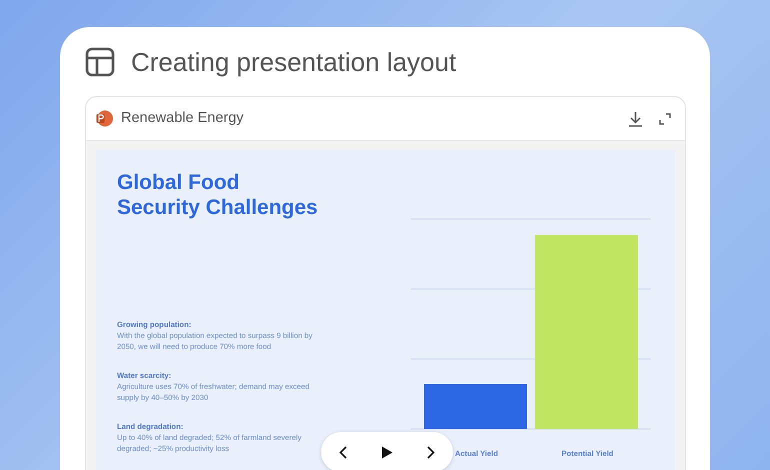 The height and width of the screenshot is (470, 770). What do you see at coordinates (182, 118) in the screenshot?
I see `file-name: Renewable Energy` at bounding box center [182, 118].